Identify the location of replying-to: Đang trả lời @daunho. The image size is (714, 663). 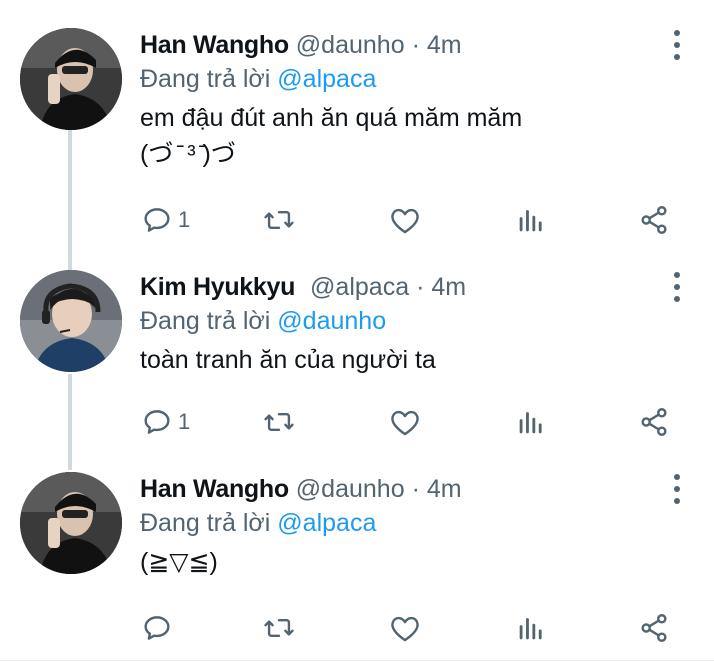
(417, 321).